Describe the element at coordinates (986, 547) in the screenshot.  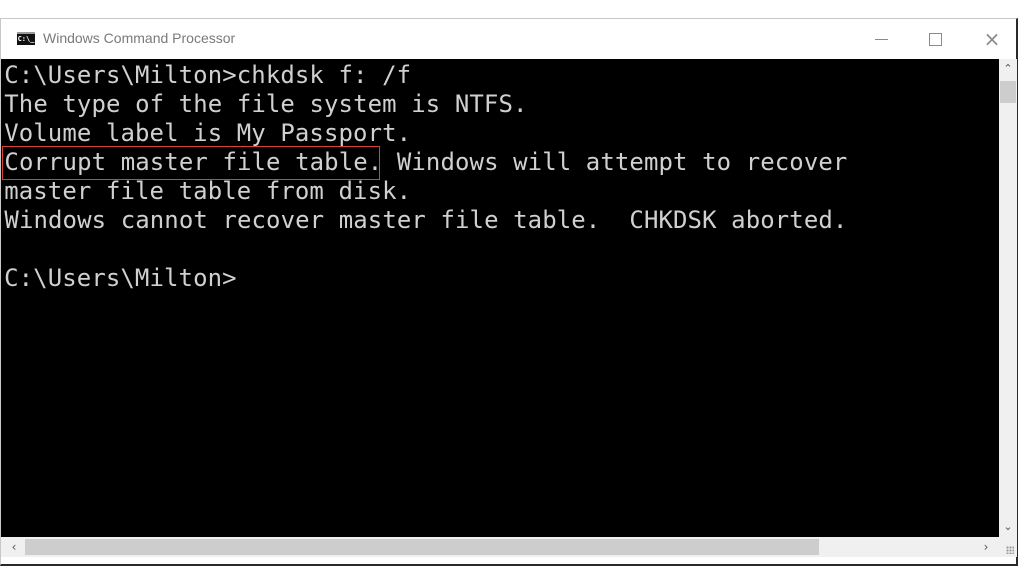
I see `scroll-right-icon: ›` at that location.